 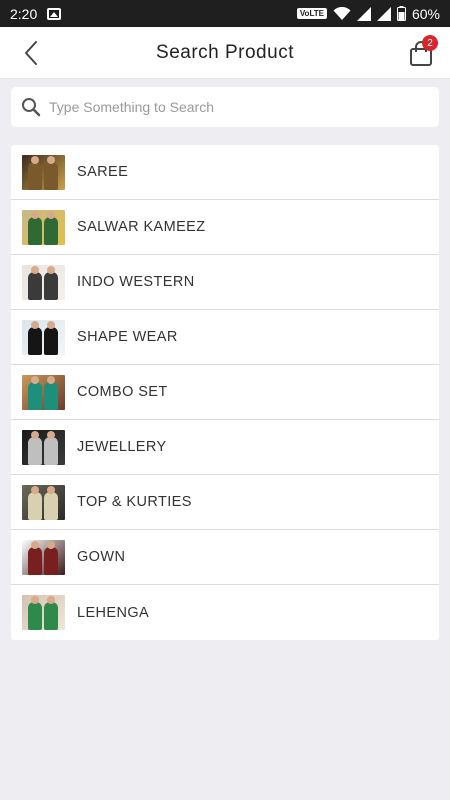 What do you see at coordinates (127, 337) in the screenshot?
I see `category-label: SHAPE WEAR` at bounding box center [127, 337].